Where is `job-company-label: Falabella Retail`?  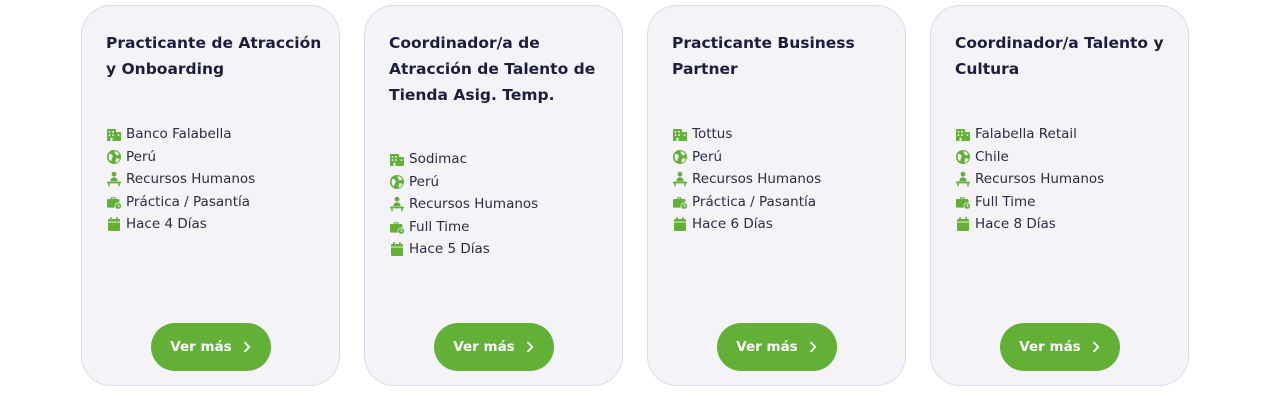 job-company-label: Falabella Retail is located at coordinates (1026, 134).